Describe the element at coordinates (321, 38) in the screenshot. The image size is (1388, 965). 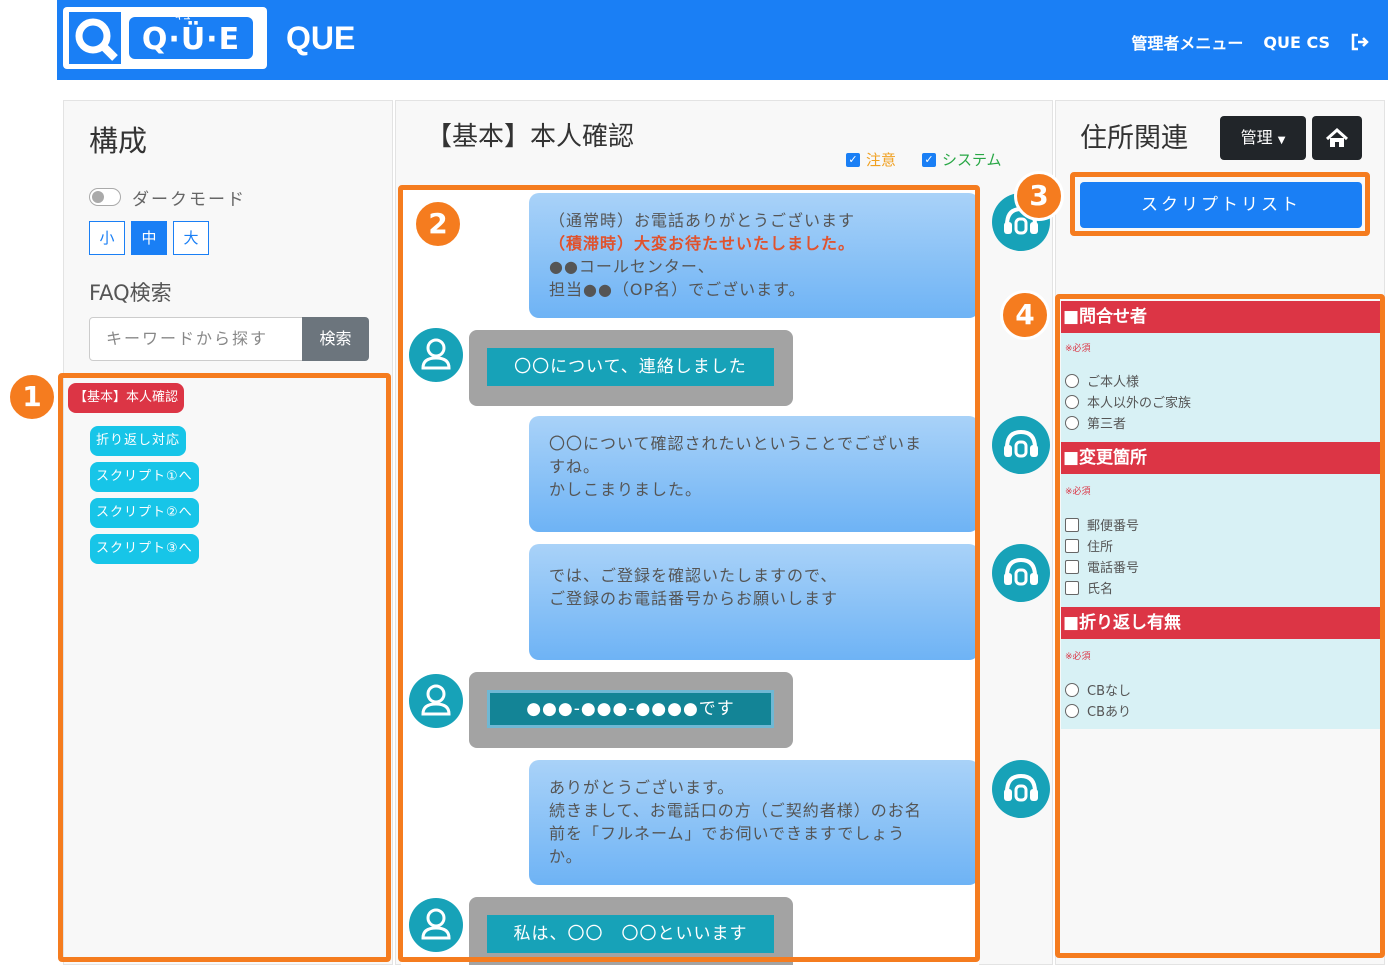
I see `brand-name: QUE` at that location.